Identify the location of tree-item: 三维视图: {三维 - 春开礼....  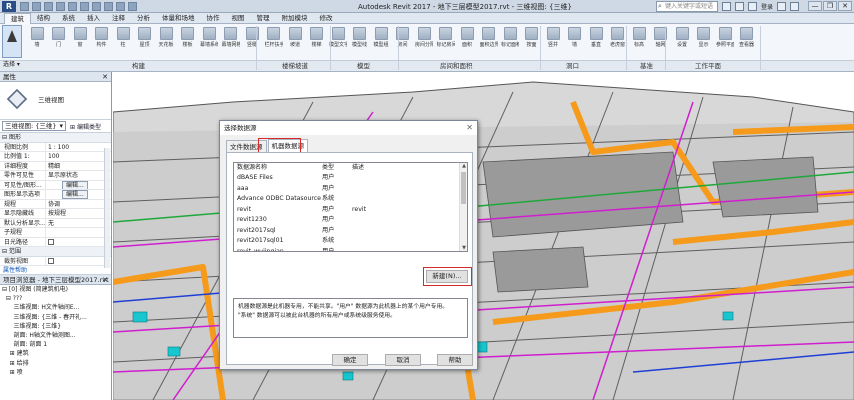
(56, 317).